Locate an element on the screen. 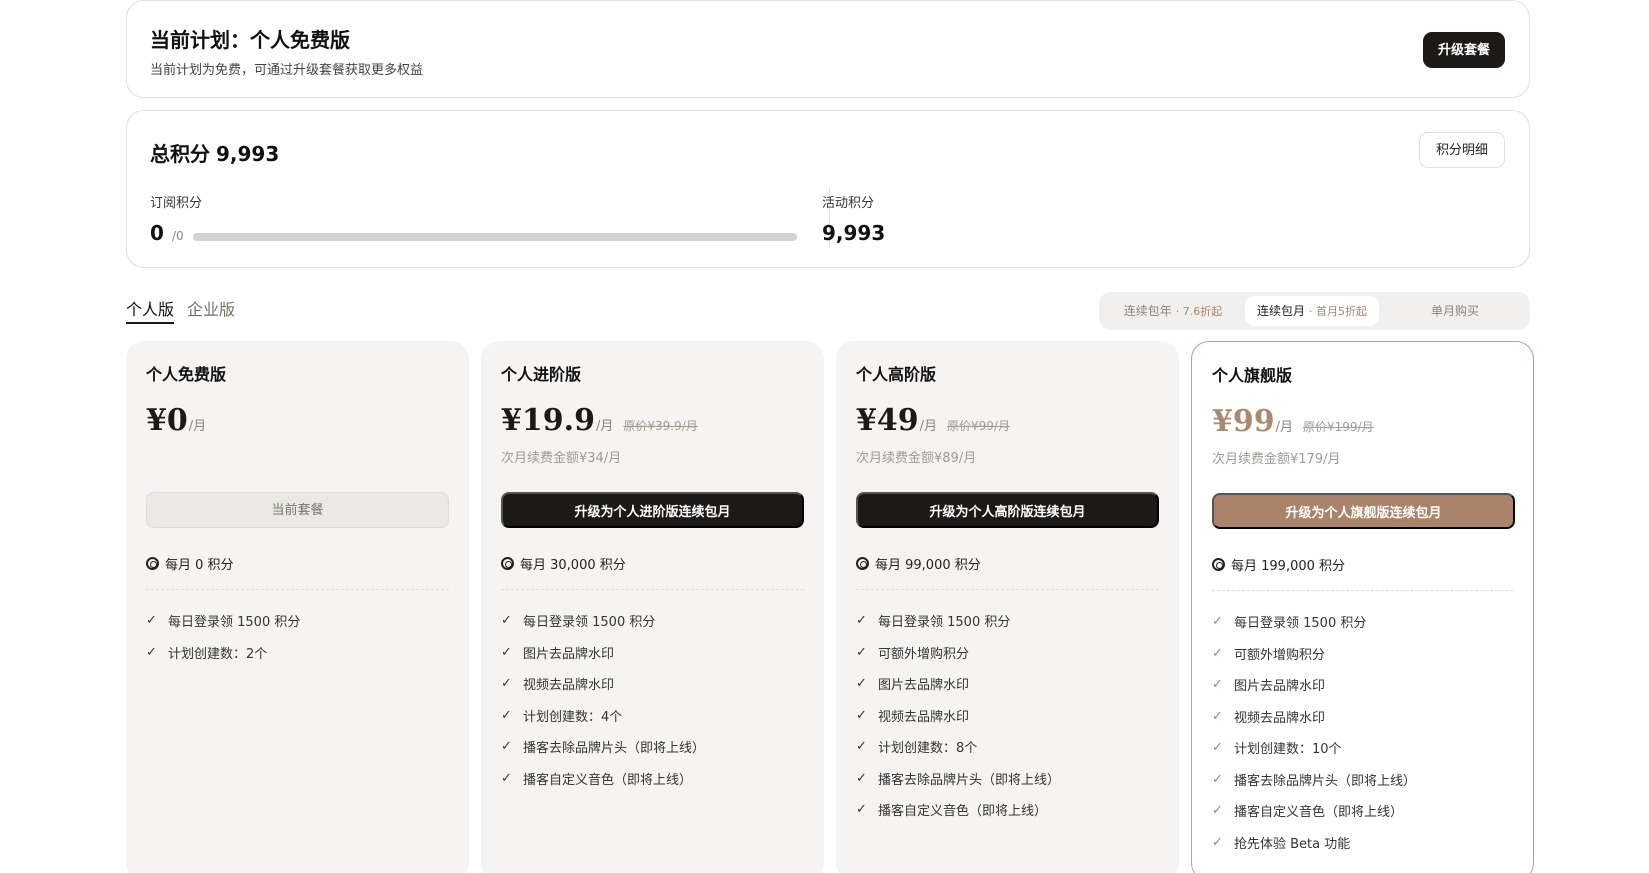 This screenshot has height=873, width=1649. upgrade-advanced-button: 升级为个人进阶版连续包月 is located at coordinates (652, 510).